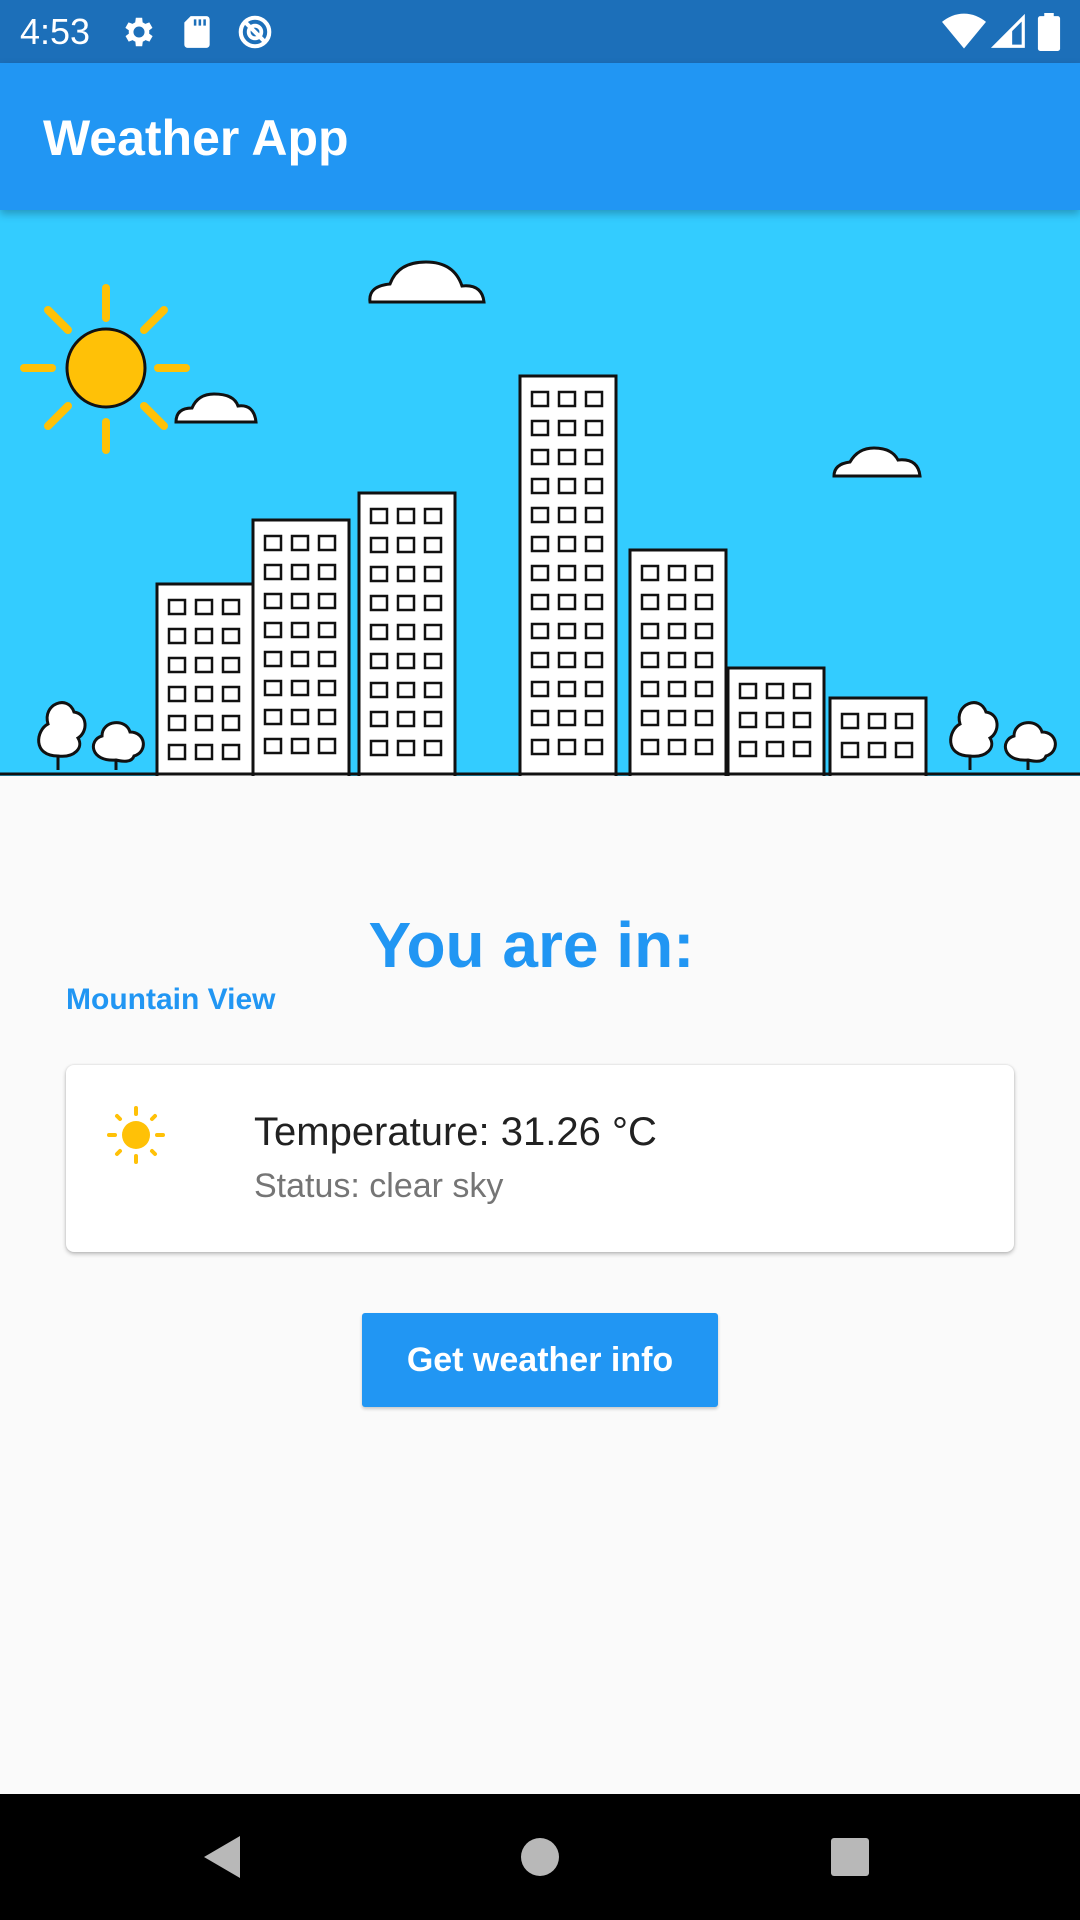 This screenshot has height=1920, width=1080. What do you see at coordinates (255, 32) in the screenshot?
I see `no-disturb-icon` at bounding box center [255, 32].